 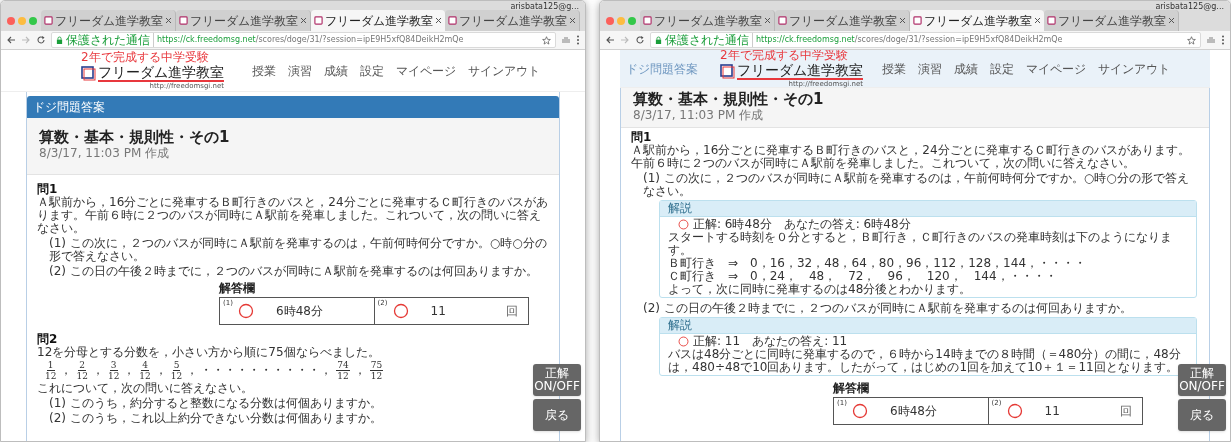 I want to click on secure-label: 保護された通信, so click(x=110, y=40).